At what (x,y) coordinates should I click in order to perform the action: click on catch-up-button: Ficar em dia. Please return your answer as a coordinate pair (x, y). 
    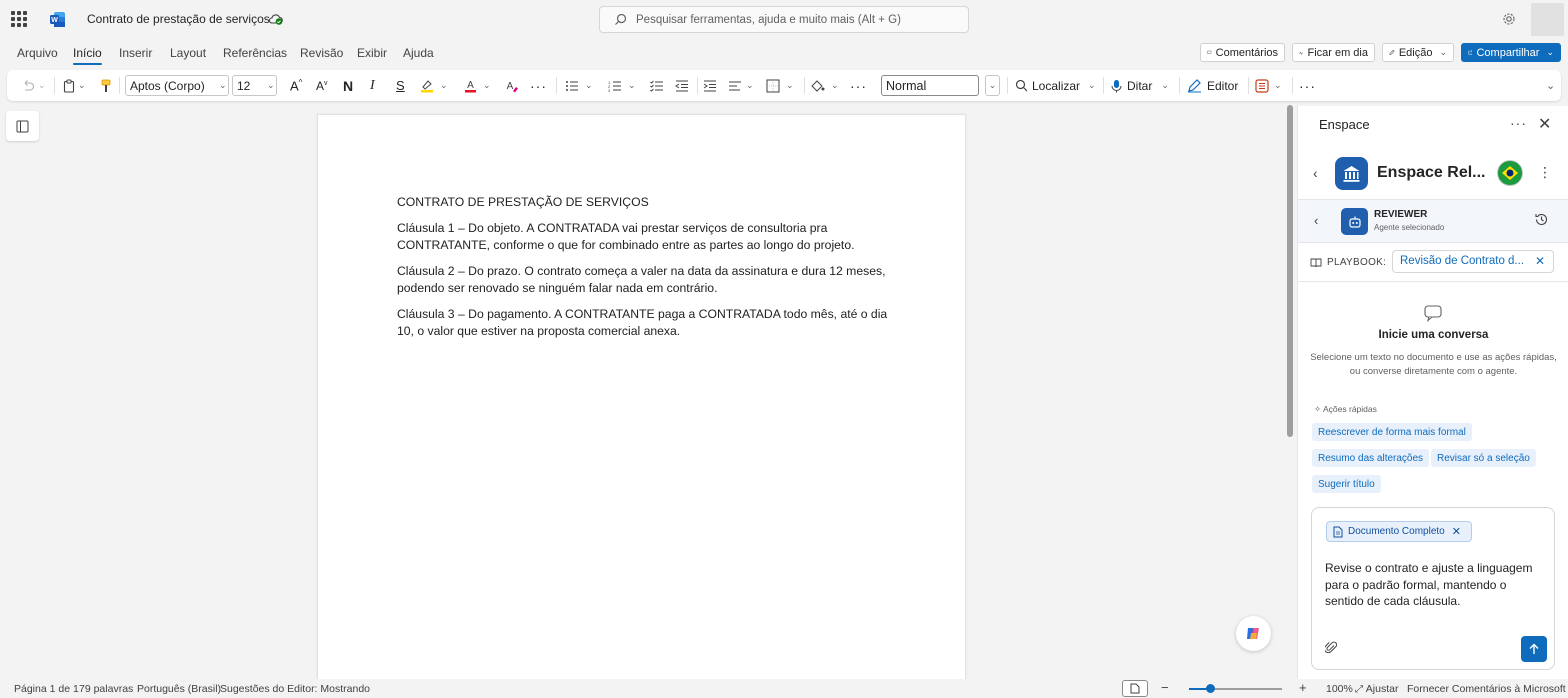
    Looking at the image, I should click on (1333, 52).